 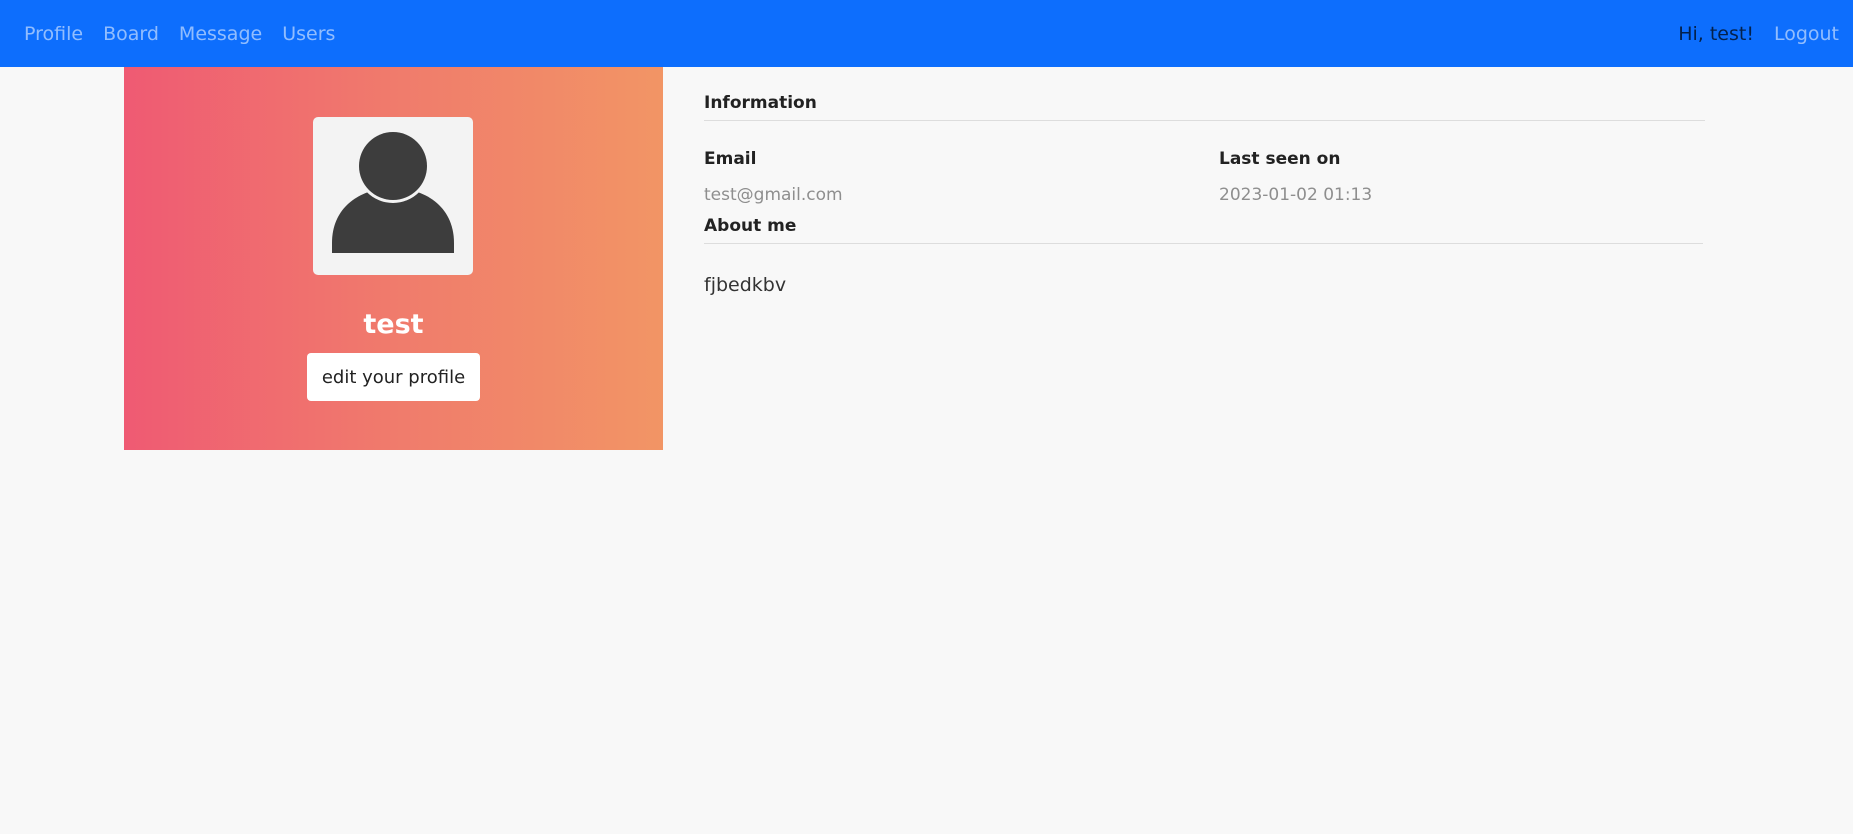 I want to click on about-me-heading: About me, so click(x=750, y=226).